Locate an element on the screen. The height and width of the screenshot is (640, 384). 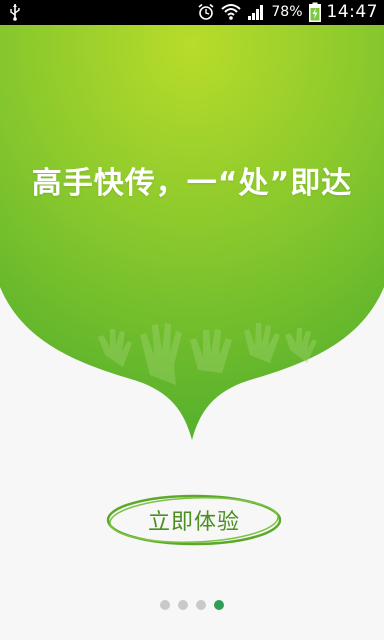
alarm-icon is located at coordinates (206, 11).